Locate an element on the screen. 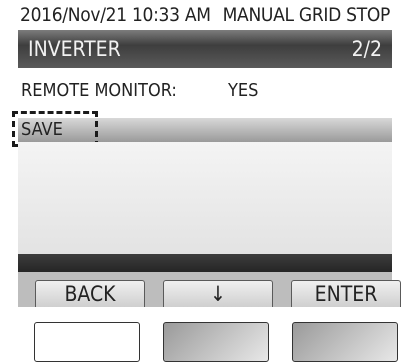 The image size is (409, 362). back-softkey-label: BACK is located at coordinates (90, 294).